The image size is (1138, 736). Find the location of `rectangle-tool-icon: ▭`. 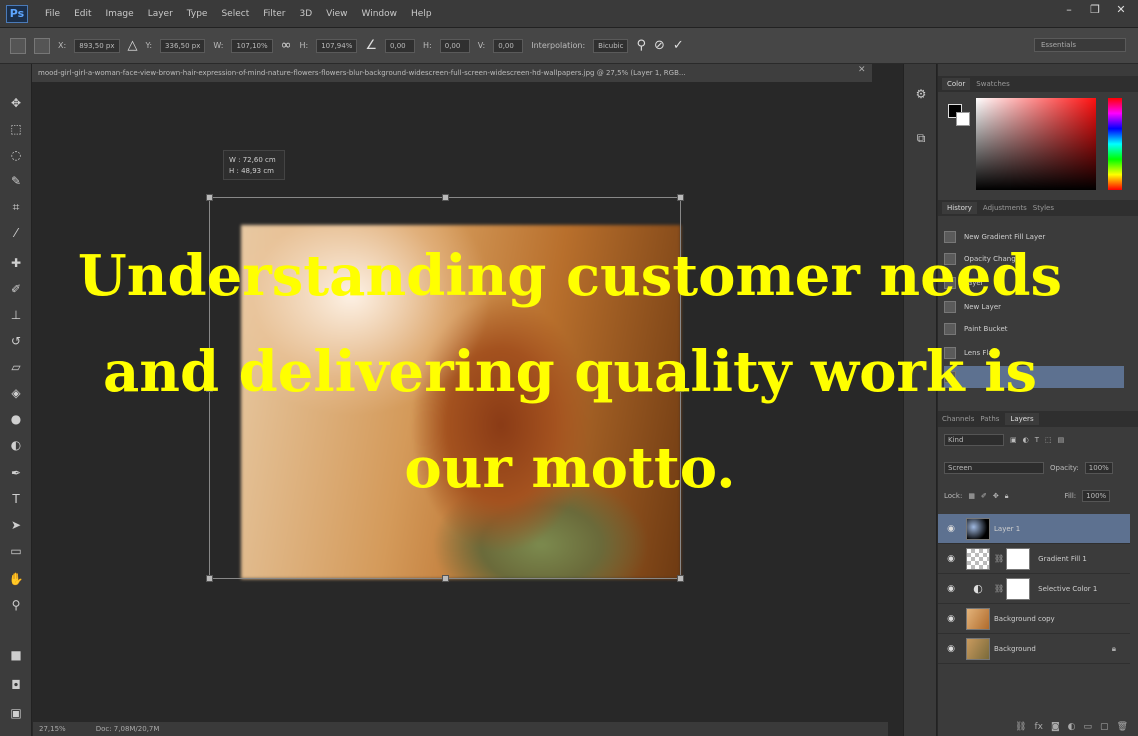

rectangle-tool-icon: ▭ is located at coordinates (16, 551).